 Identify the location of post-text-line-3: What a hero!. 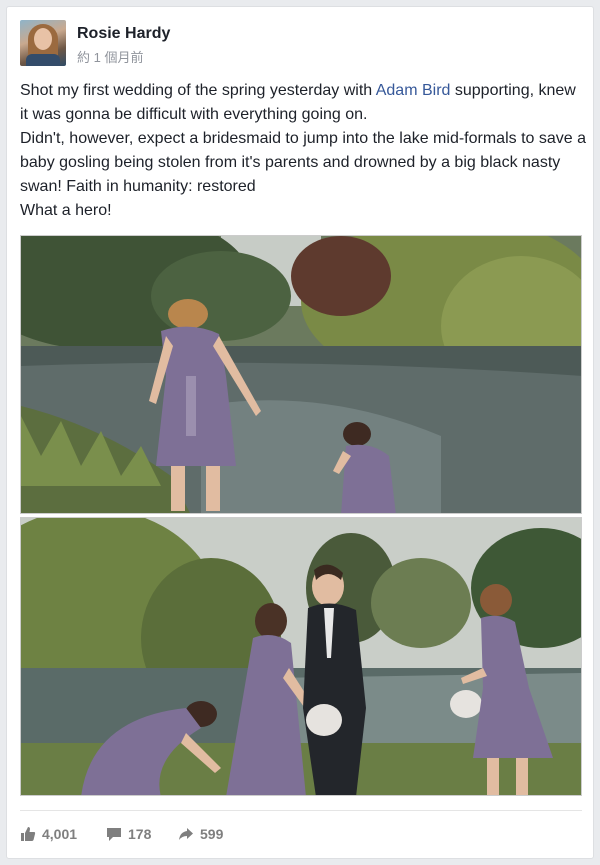
(66, 210).